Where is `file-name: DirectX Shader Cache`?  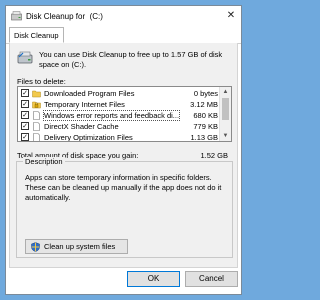 file-name: DirectX Shader Cache is located at coordinates (81, 126).